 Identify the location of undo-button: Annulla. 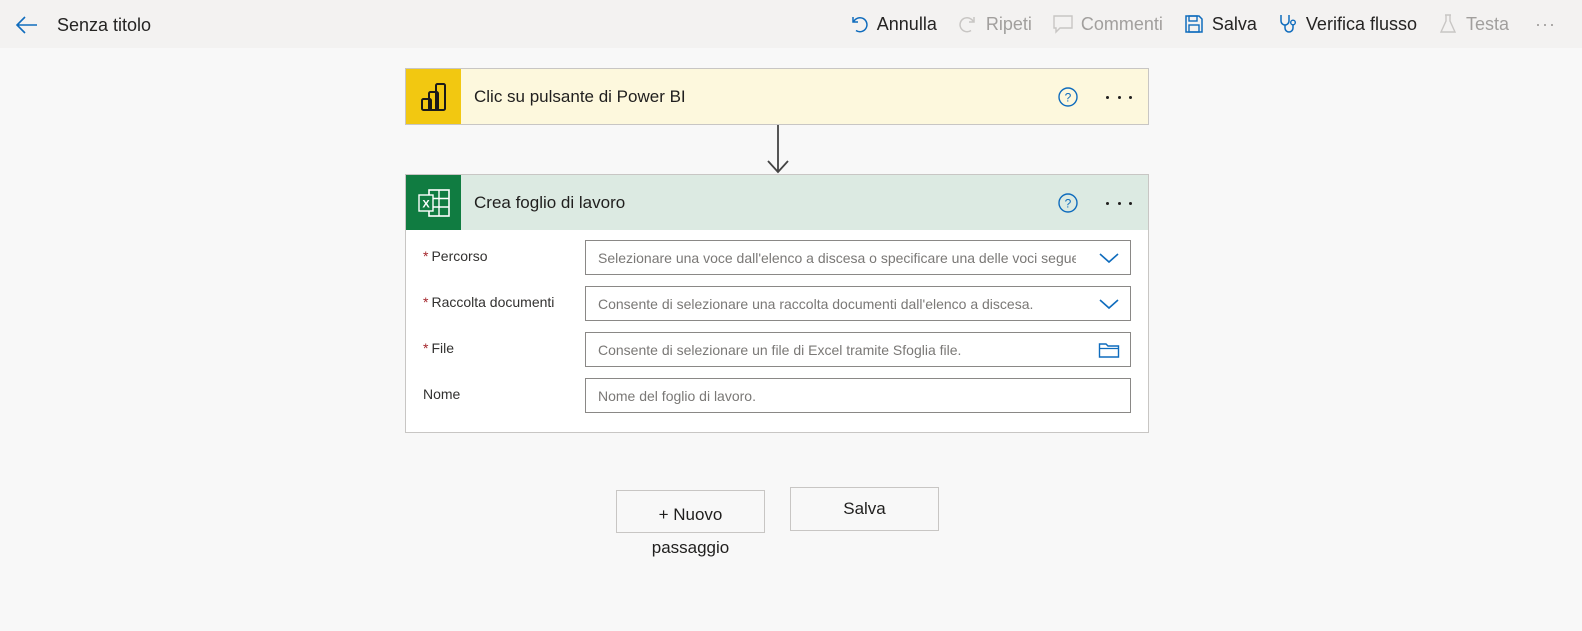
(892, 24).